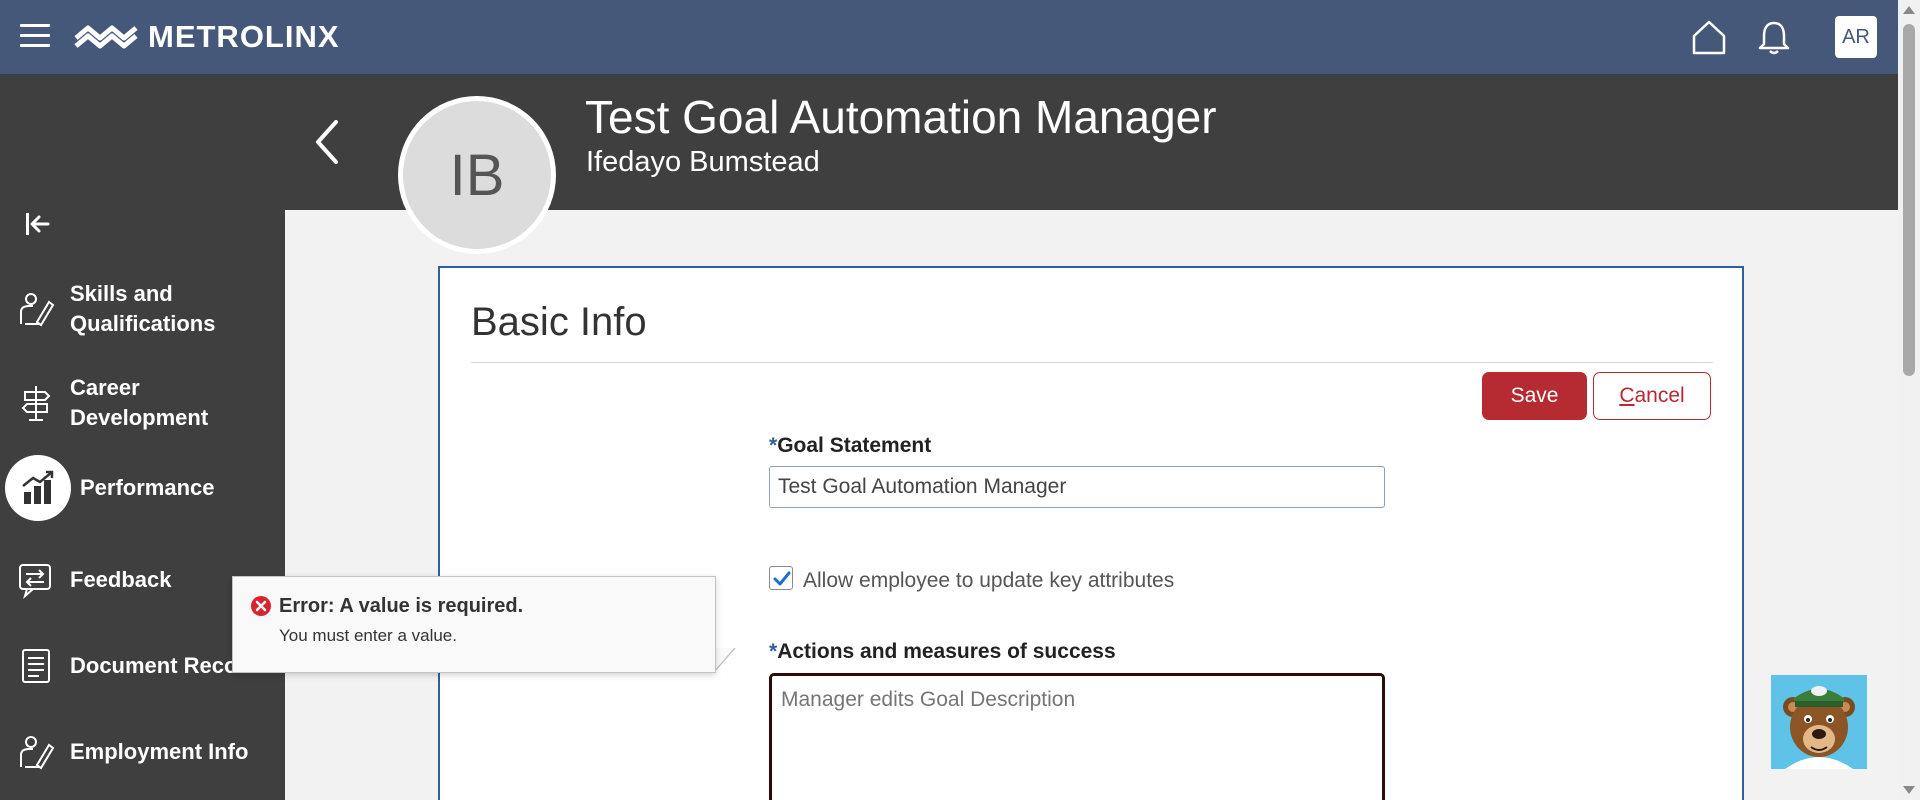 This screenshot has height=800, width=1920. What do you see at coordinates (477, 175) in the screenshot?
I see `profile-avatar: IB` at bounding box center [477, 175].